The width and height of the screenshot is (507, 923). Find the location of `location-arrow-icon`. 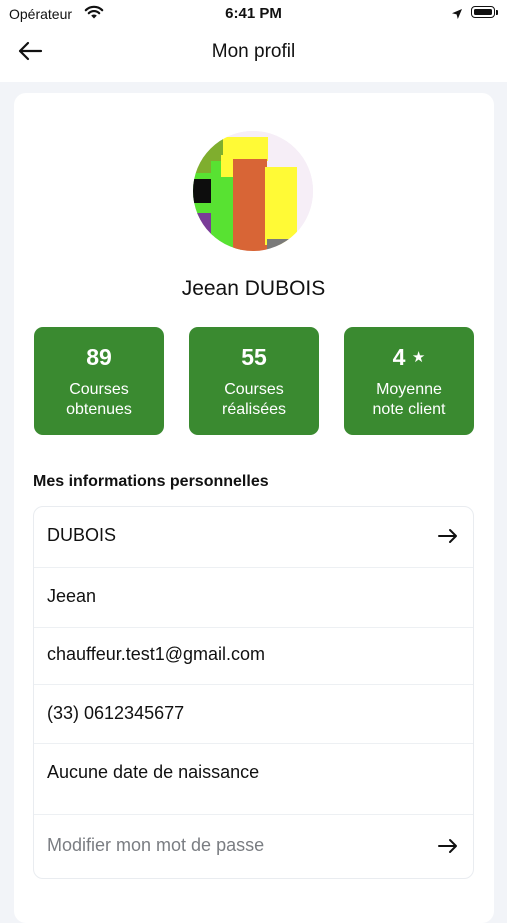

location-arrow-icon is located at coordinates (457, 16).